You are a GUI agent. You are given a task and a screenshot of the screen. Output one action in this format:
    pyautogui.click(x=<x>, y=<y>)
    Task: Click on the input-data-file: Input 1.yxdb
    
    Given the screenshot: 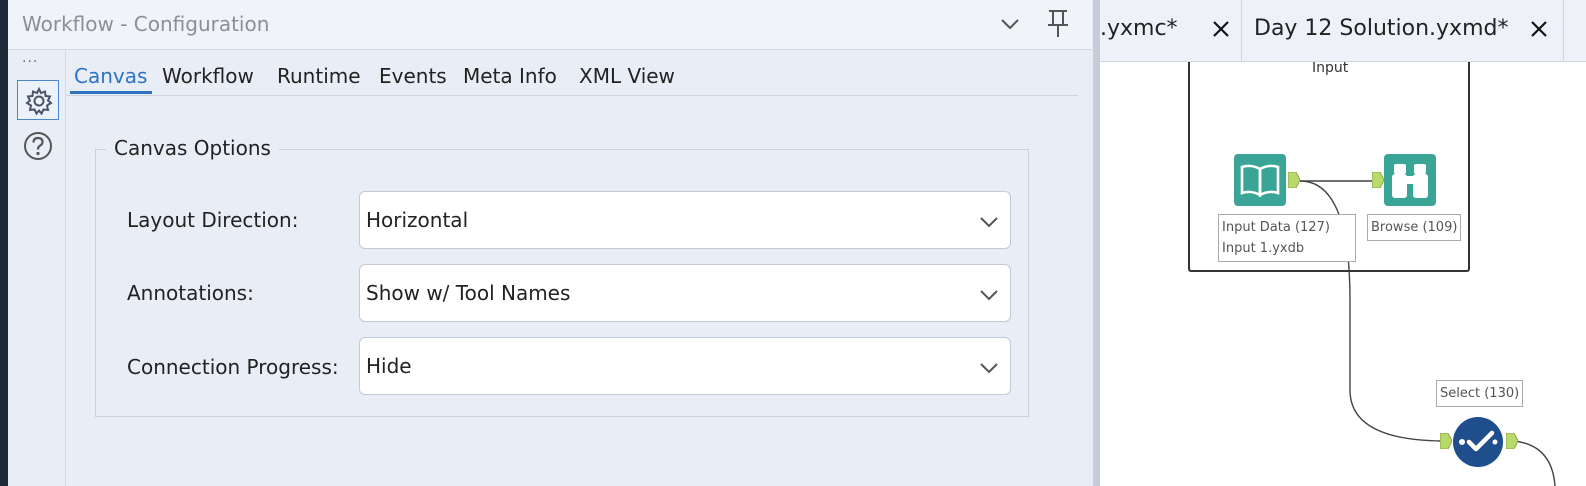 What is the action you would take?
    pyautogui.click(x=1263, y=248)
    